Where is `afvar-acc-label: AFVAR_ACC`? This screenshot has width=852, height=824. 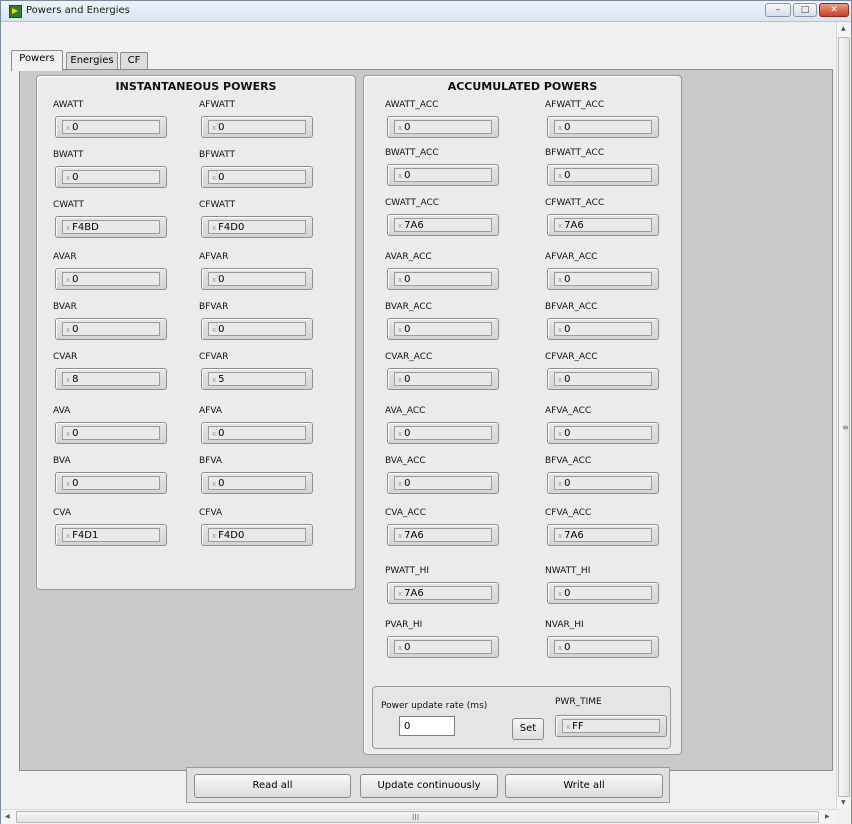
afvar-acc-label: AFVAR_ACC is located at coordinates (571, 257).